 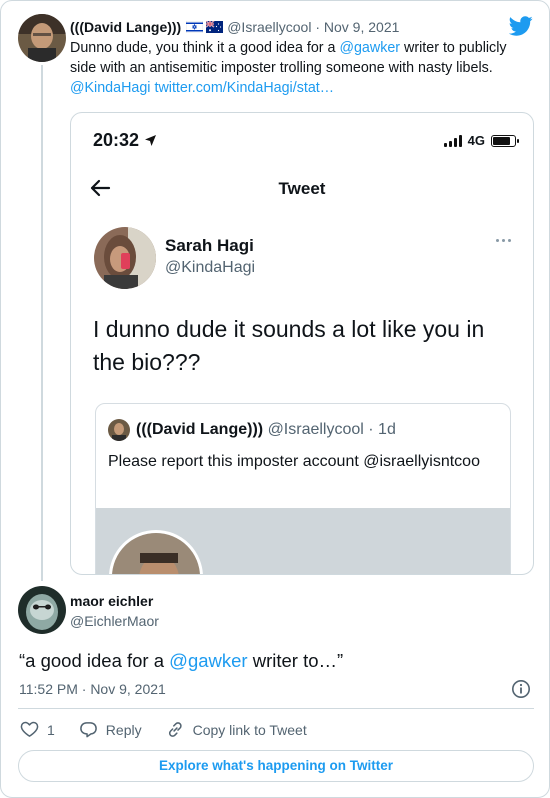 What do you see at coordinates (111, 601) in the screenshot?
I see `author-name: maor eichler` at bounding box center [111, 601].